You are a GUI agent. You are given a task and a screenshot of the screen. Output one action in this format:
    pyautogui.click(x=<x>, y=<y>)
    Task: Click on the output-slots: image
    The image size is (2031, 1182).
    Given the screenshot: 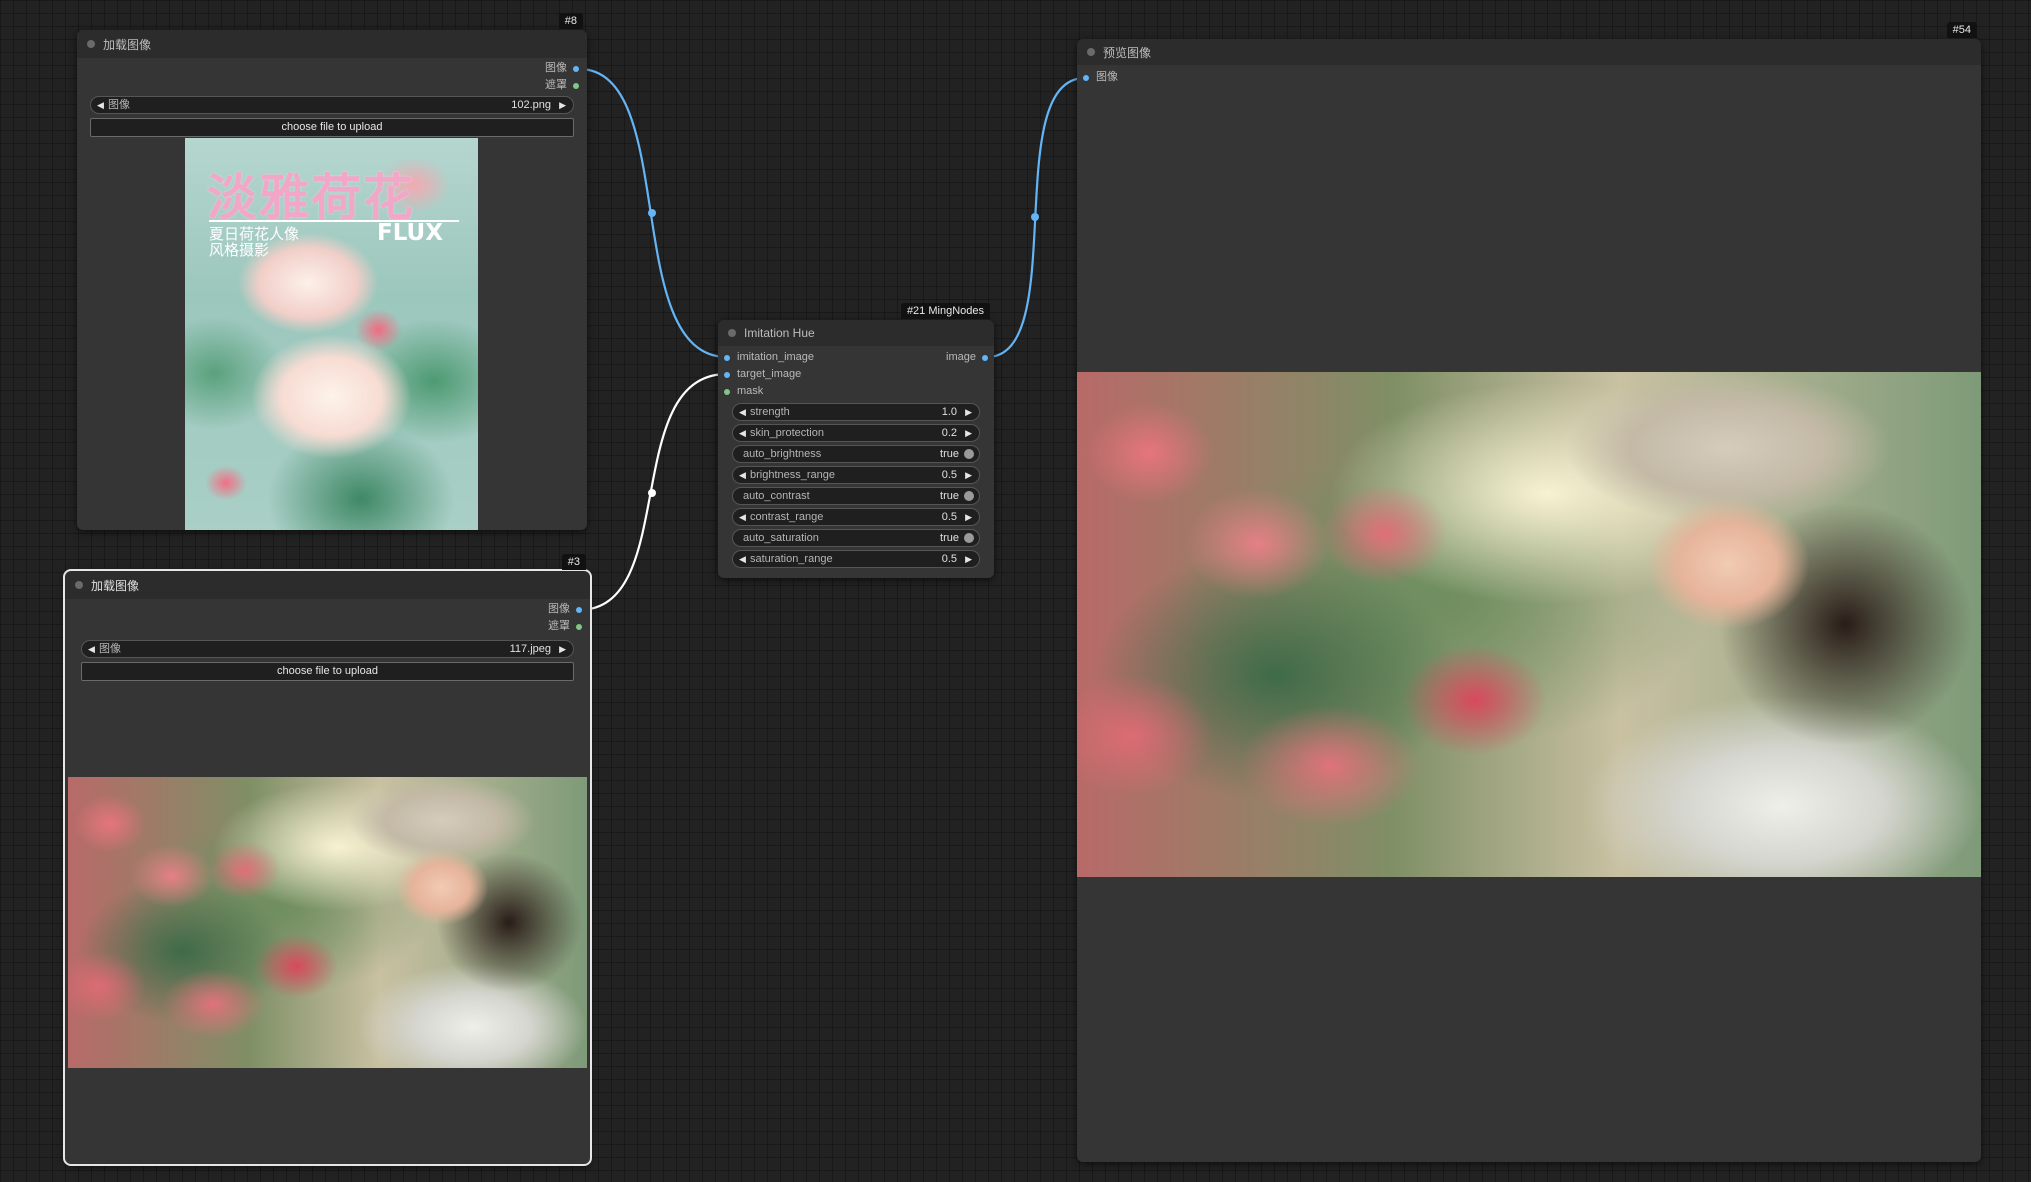 What is the action you would take?
    pyautogui.click(x=967, y=357)
    